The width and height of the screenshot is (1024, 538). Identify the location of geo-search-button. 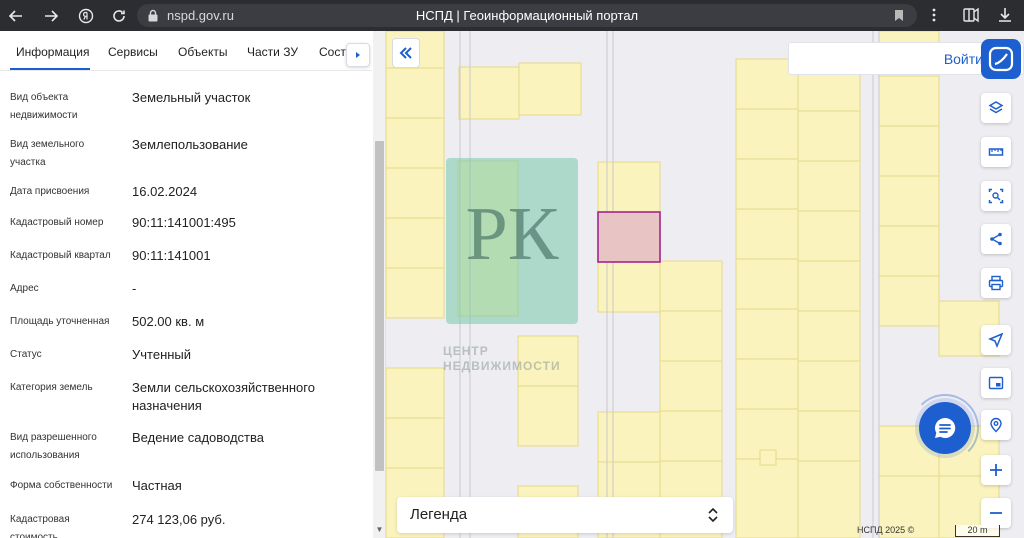
(996, 425).